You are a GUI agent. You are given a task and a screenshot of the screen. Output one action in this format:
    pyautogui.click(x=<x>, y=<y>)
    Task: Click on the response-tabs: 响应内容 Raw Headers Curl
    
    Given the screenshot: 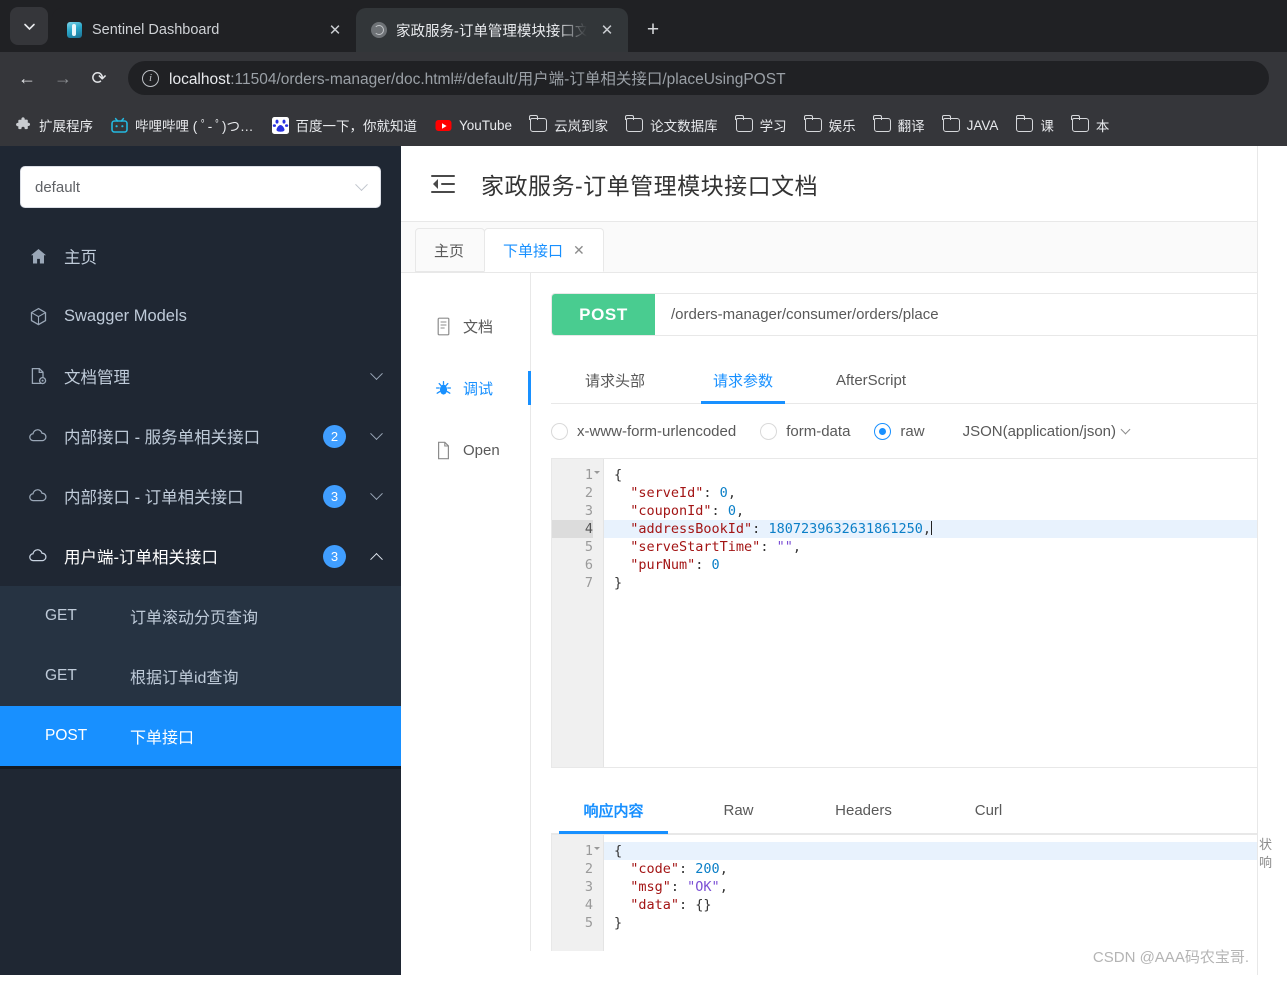 What is the action you would take?
    pyautogui.click(x=910, y=811)
    